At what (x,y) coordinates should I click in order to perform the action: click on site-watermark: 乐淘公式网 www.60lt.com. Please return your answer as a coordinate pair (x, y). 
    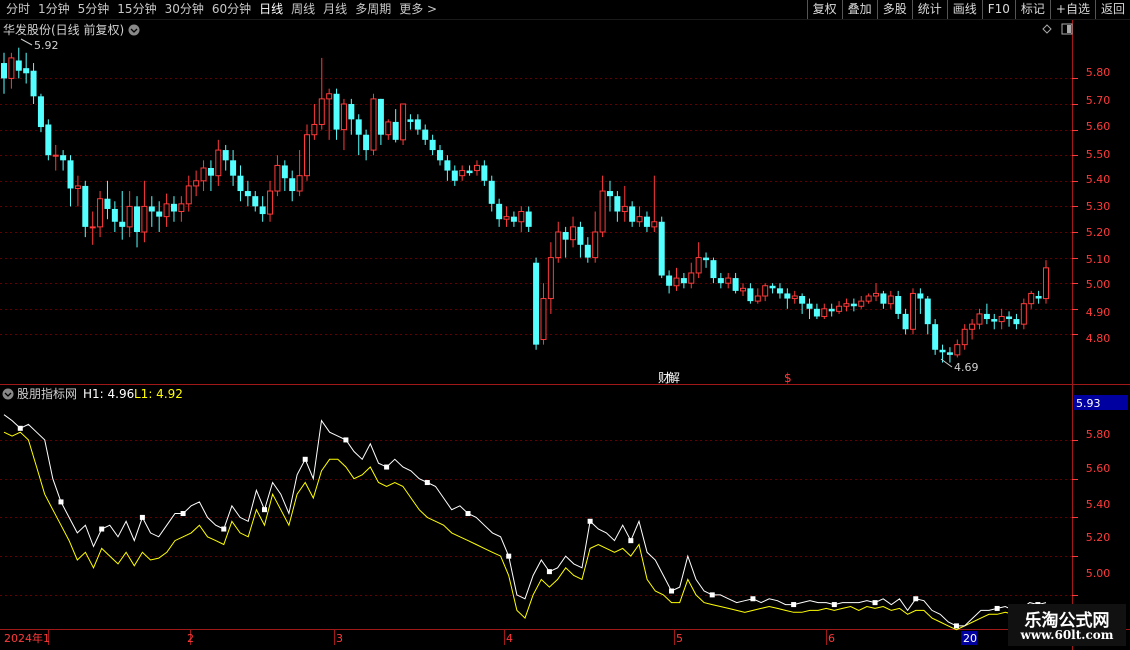
    Looking at the image, I should click on (1067, 625).